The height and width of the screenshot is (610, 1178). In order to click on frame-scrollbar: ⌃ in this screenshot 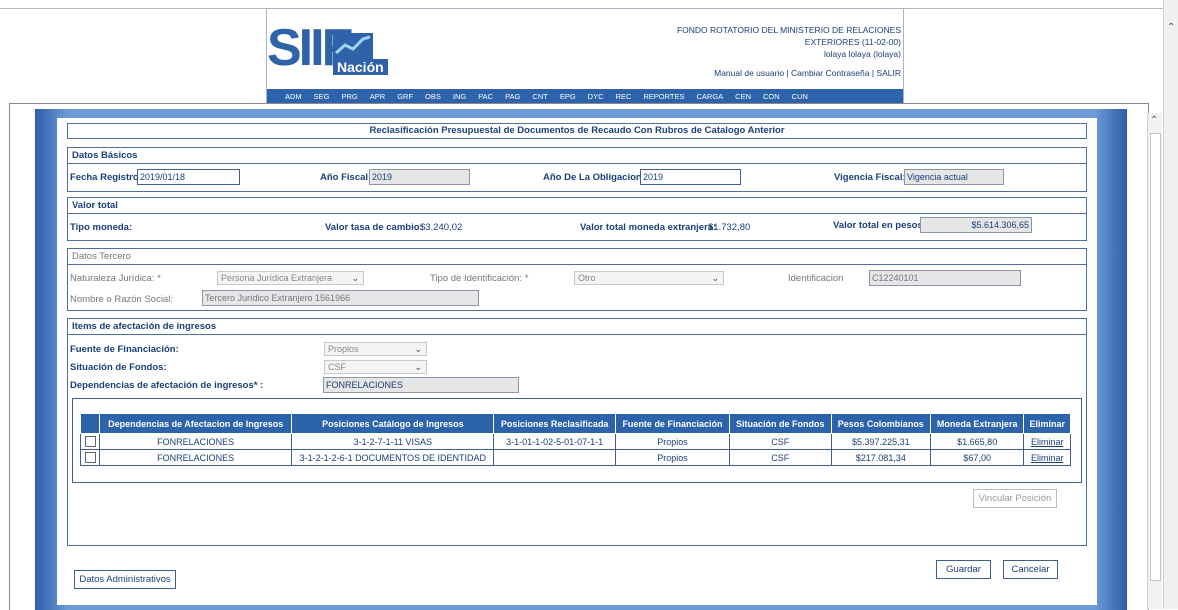, I will do `click(1154, 361)`.